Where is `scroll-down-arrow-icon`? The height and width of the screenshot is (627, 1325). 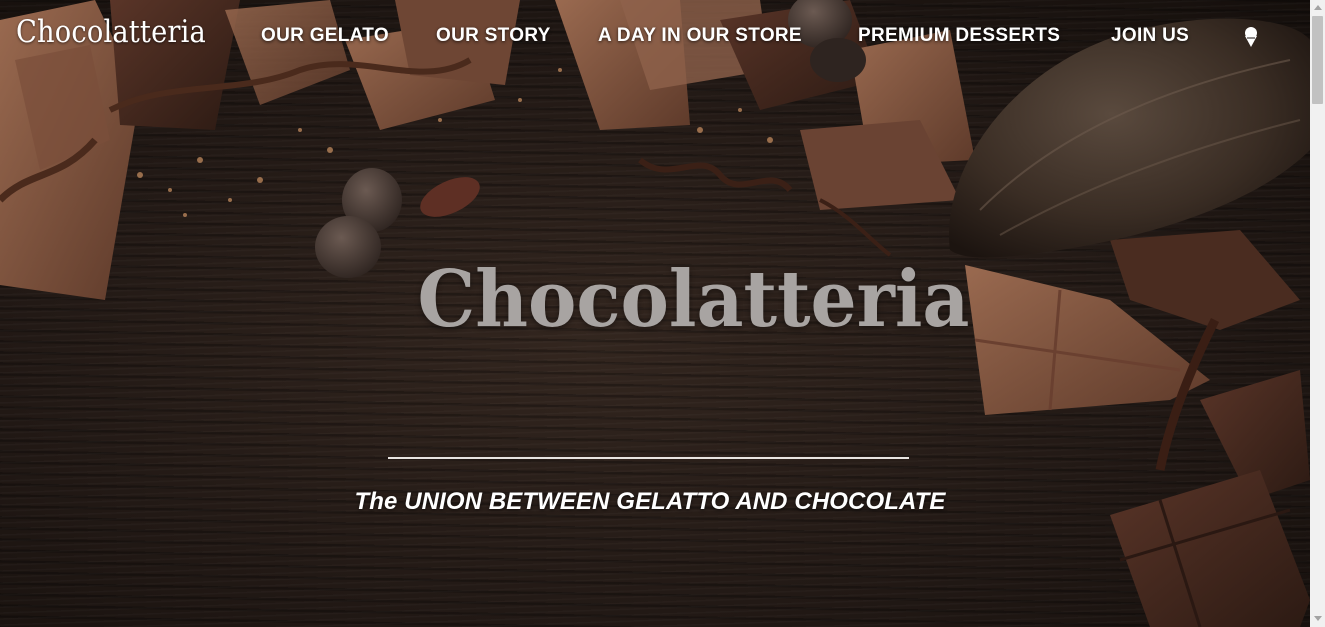 scroll-down-arrow-icon is located at coordinates (1318, 618).